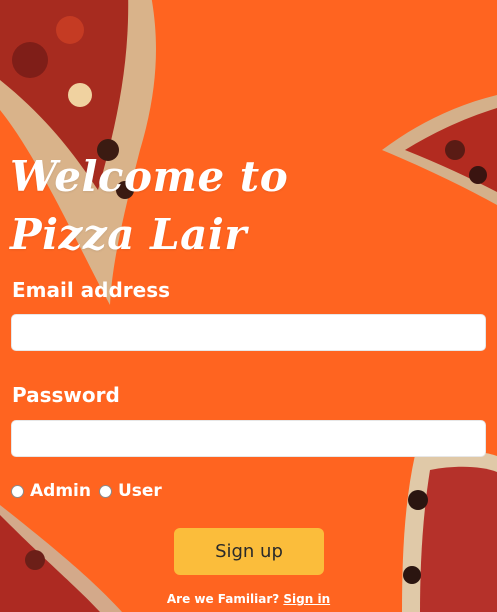 The width and height of the screenshot is (497, 612). I want to click on user-radio, so click(105, 491).